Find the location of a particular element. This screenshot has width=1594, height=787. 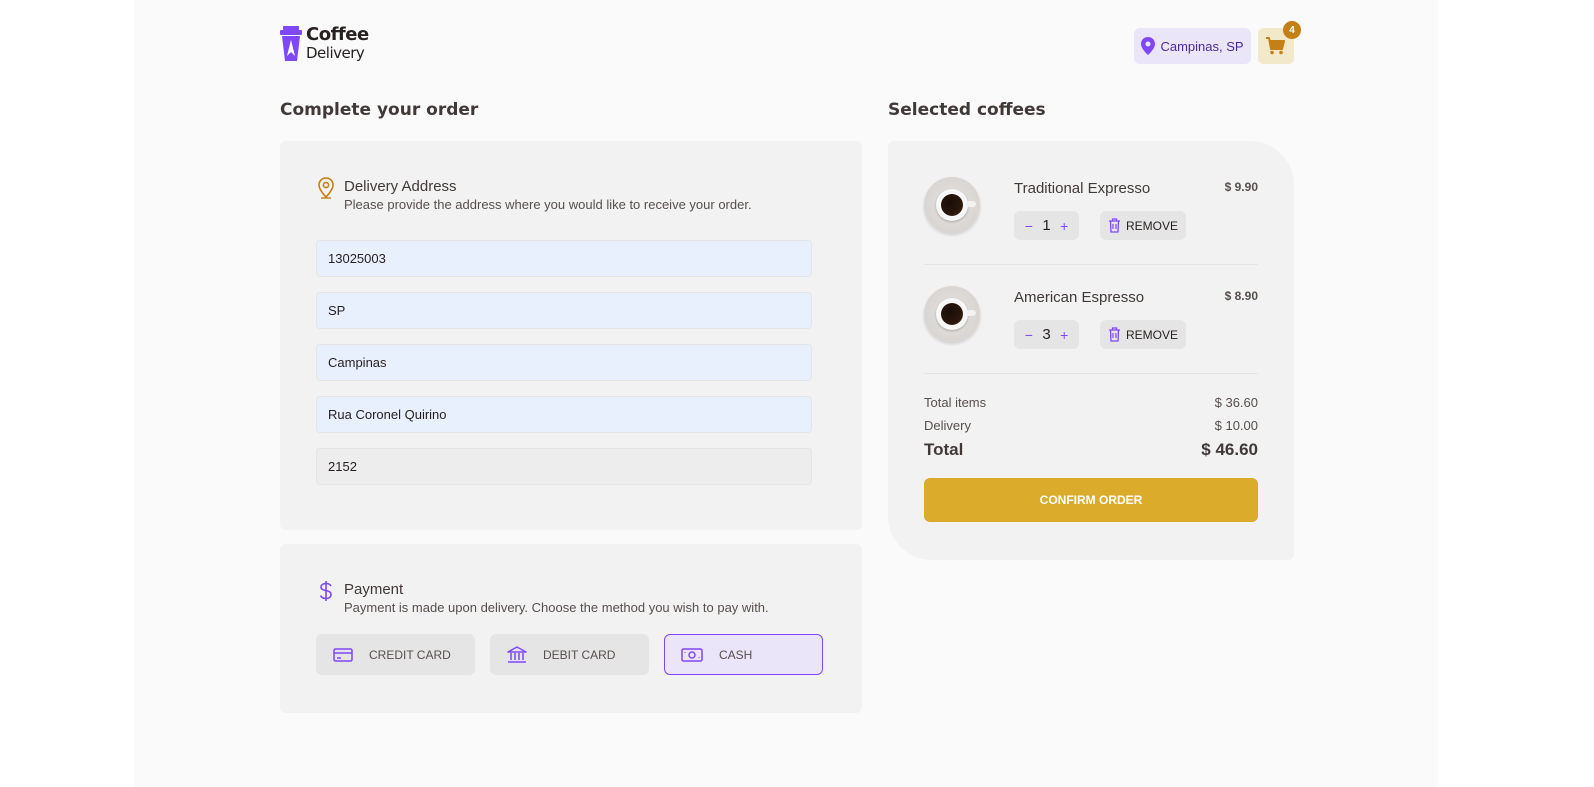

quantity-value: 3 is located at coordinates (1046, 334).